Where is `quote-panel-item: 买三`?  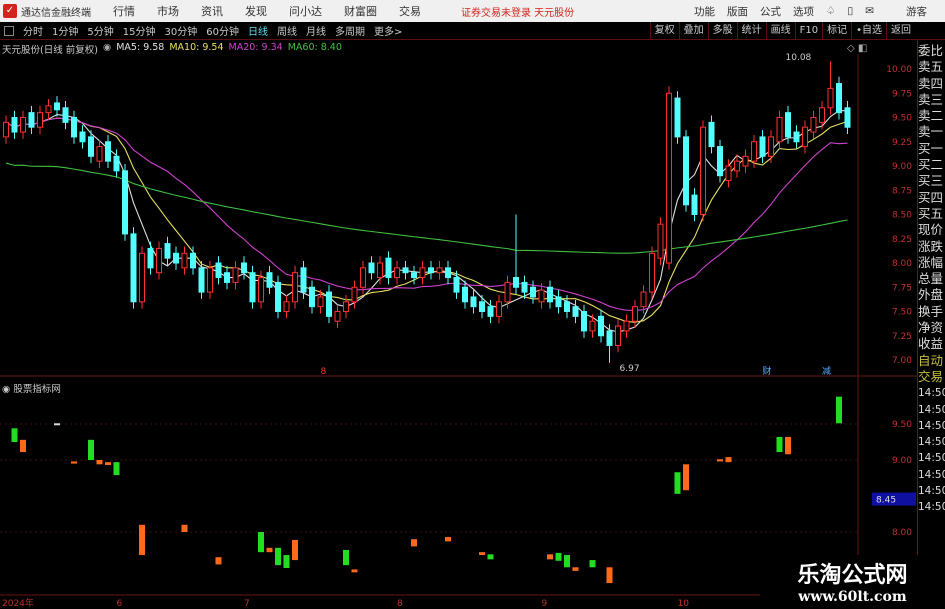
quote-panel-item: 买三 is located at coordinates (931, 181).